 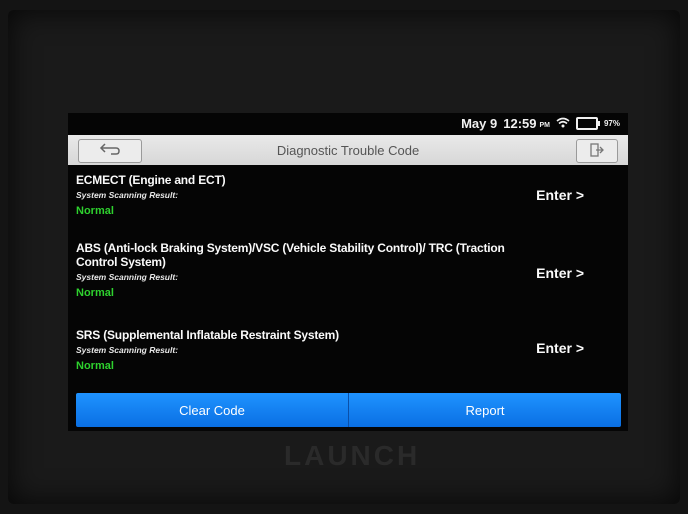 I want to click on report-button: Report, so click(x=485, y=410).